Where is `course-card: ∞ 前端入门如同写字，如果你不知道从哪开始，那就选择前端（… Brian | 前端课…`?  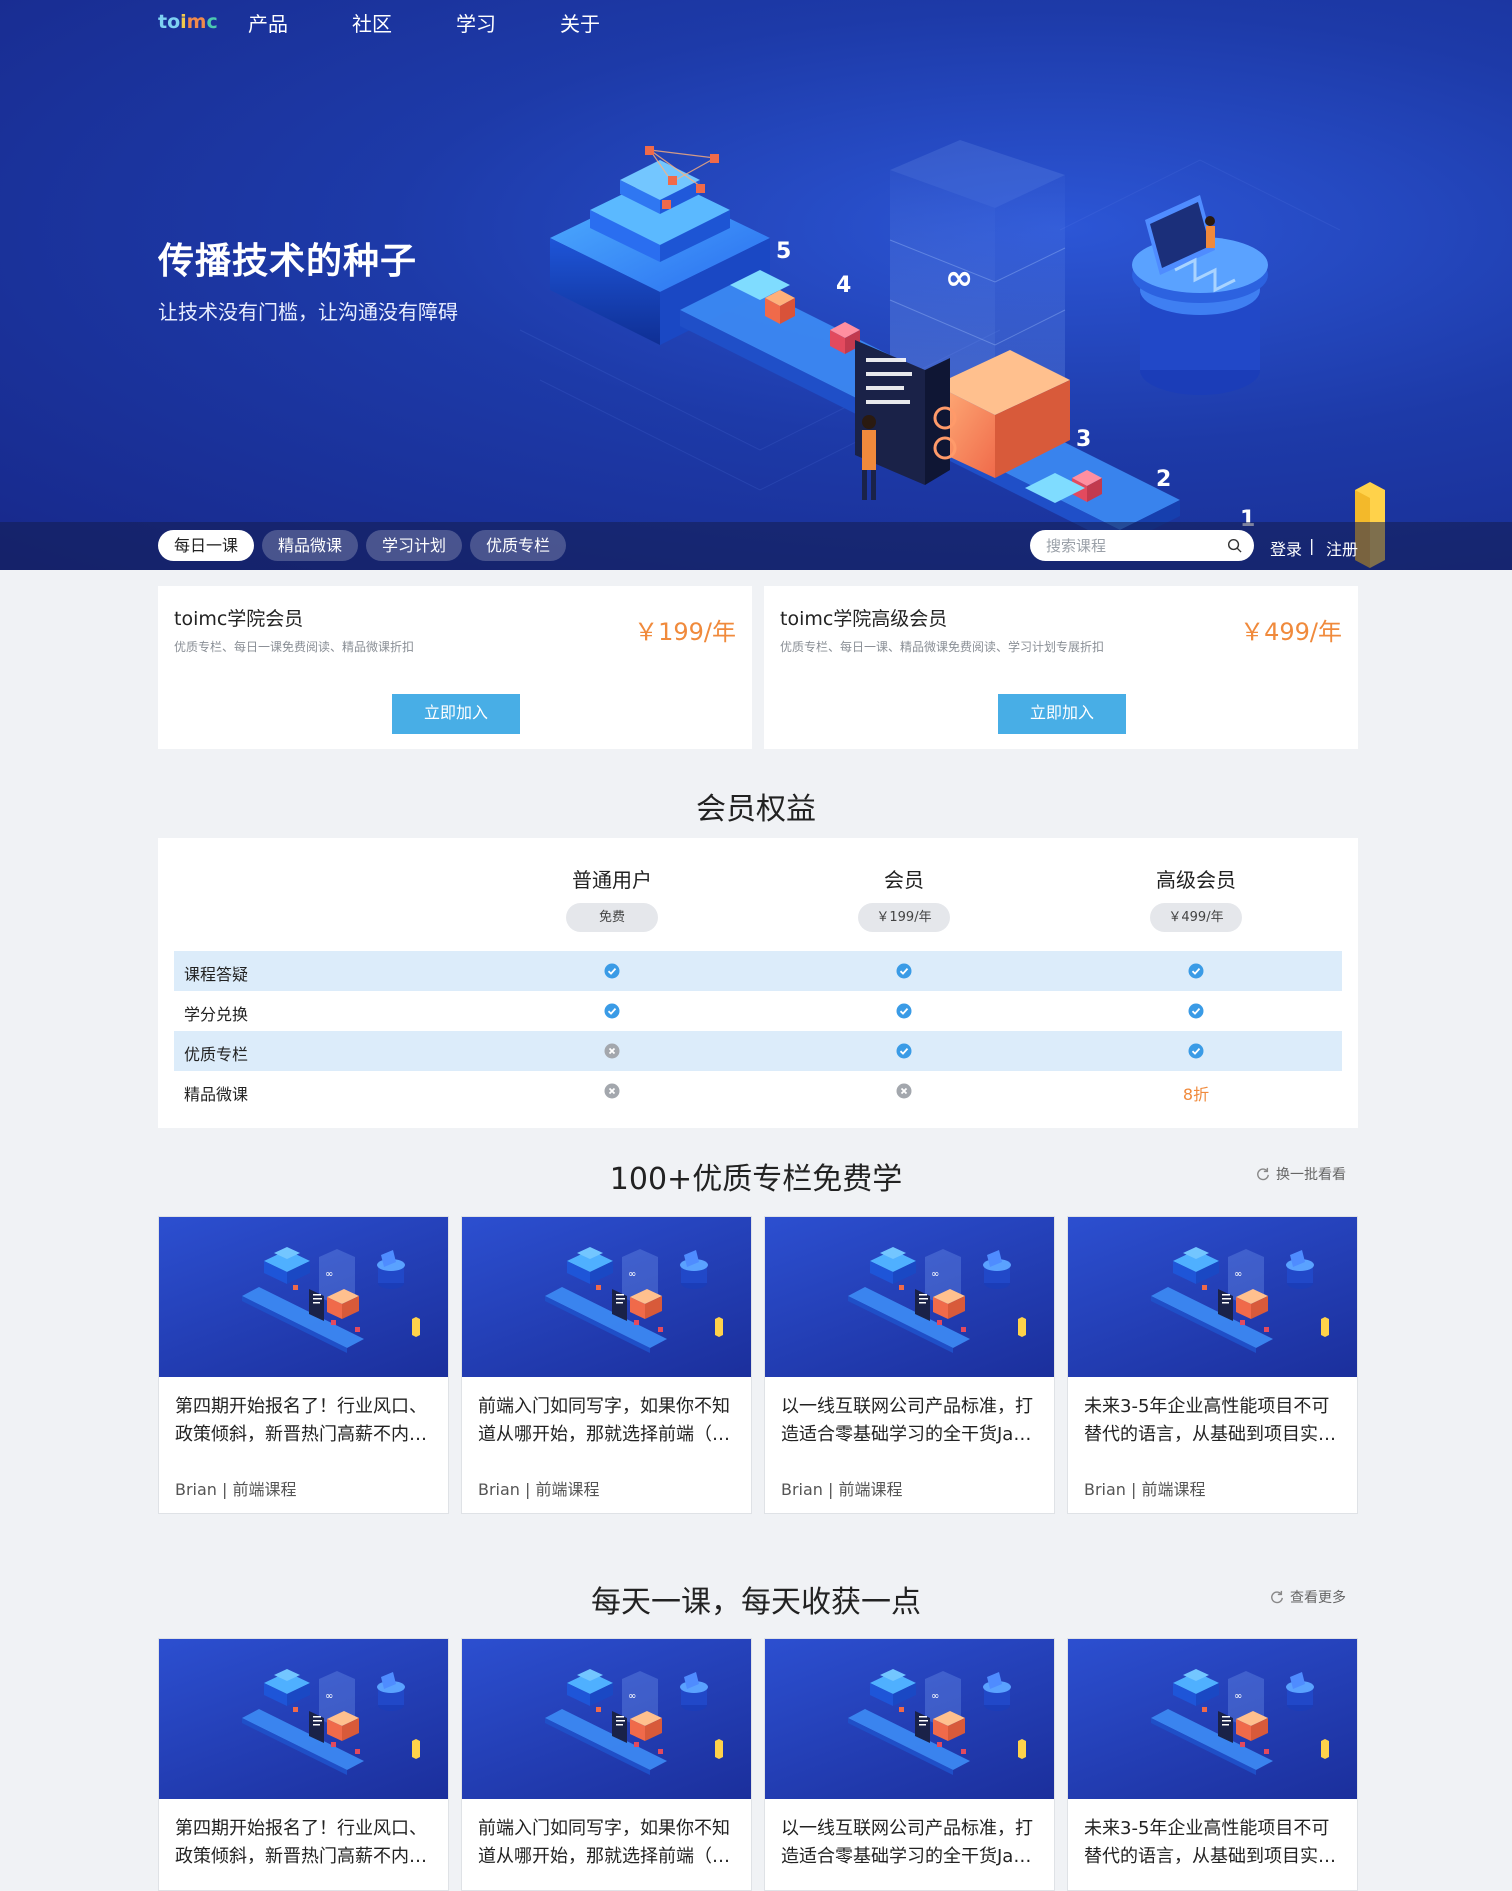 course-card: ∞ 前端入门如同写字，如果你不知道从哪开始，那就选择前端（… Brian | 前端课… is located at coordinates (606, 1365).